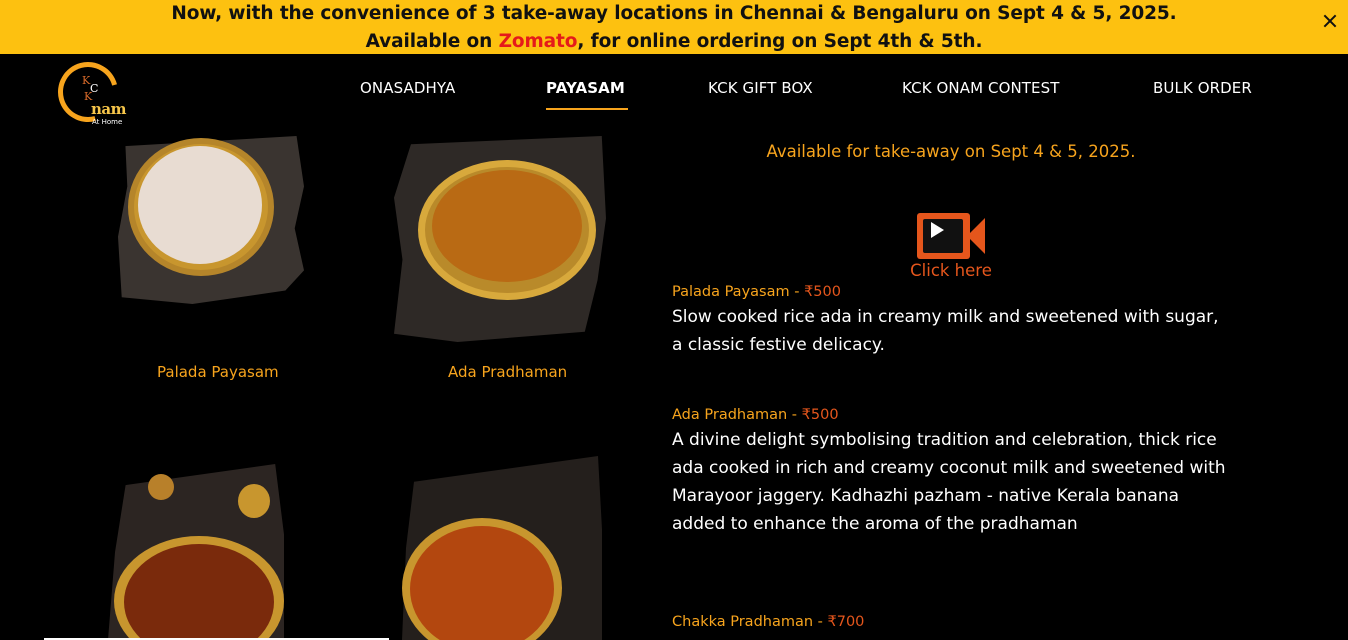 This screenshot has width=1348, height=640. I want to click on palada-payasam-image, so click(211, 224).